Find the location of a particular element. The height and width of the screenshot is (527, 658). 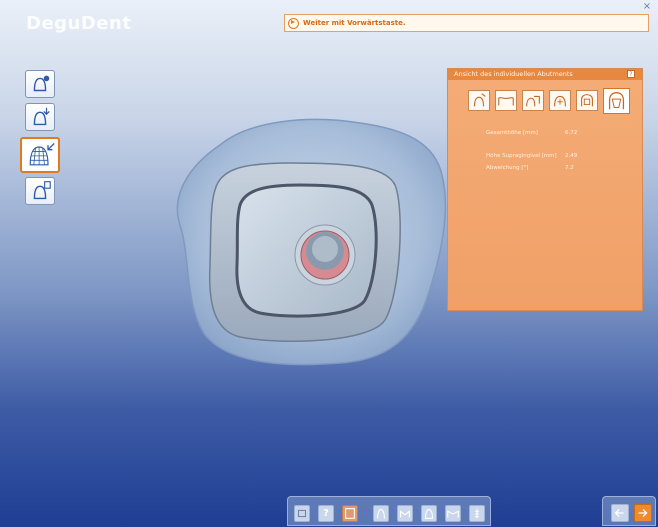

tooth-box-button is located at coordinates (350, 513).